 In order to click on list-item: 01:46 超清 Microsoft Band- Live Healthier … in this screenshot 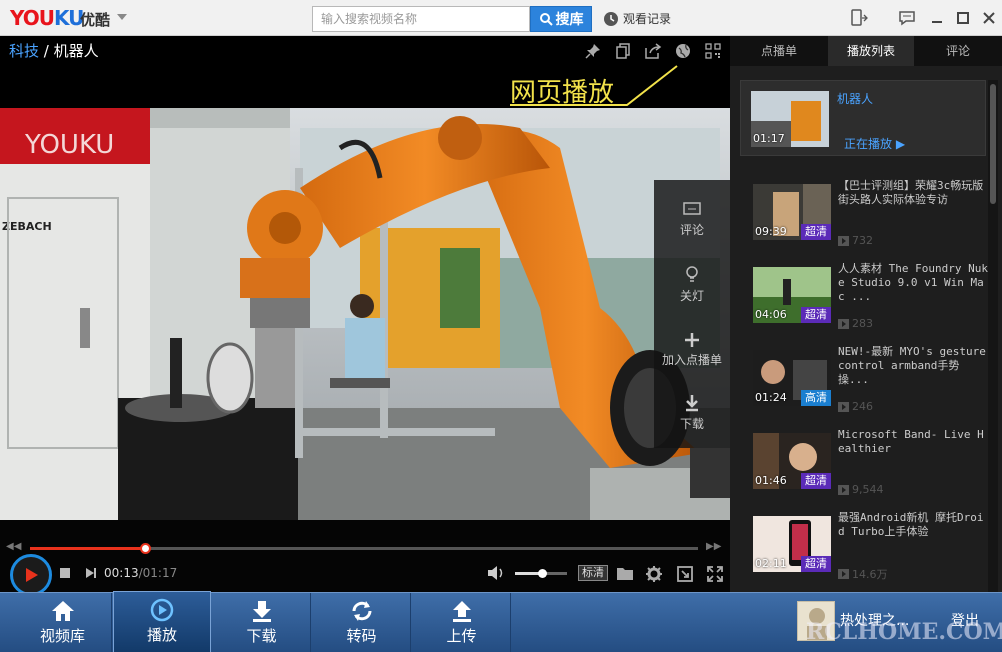, I will do `click(864, 466)`.